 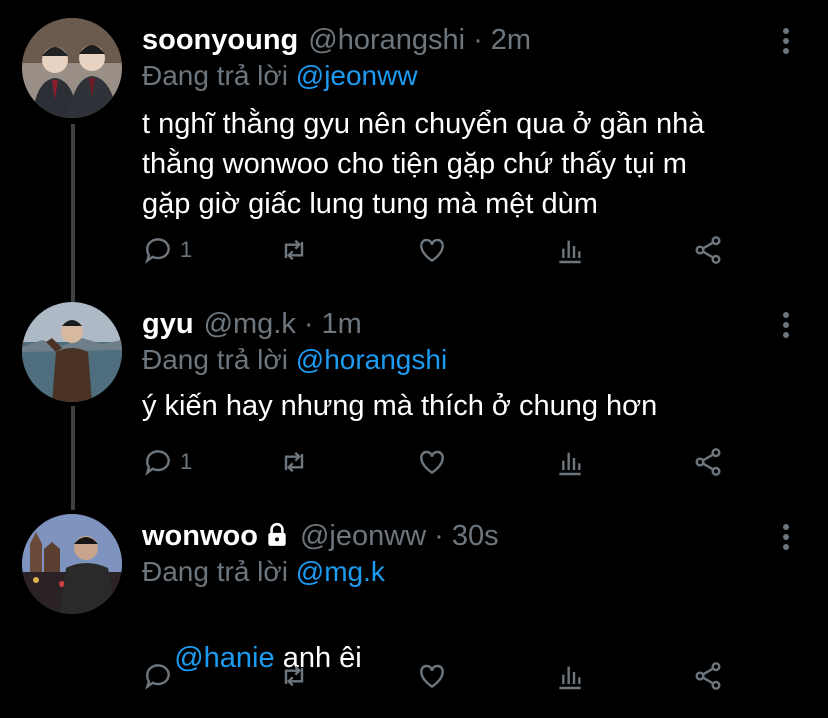 What do you see at coordinates (342, 324) in the screenshot?
I see `timestamp: 1m` at bounding box center [342, 324].